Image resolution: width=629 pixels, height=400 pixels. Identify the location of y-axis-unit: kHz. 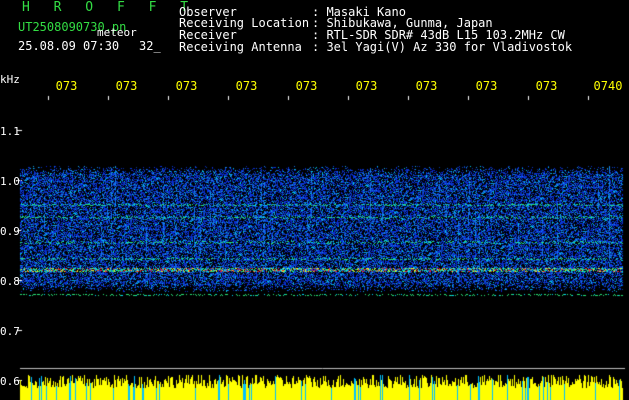
(10, 79).